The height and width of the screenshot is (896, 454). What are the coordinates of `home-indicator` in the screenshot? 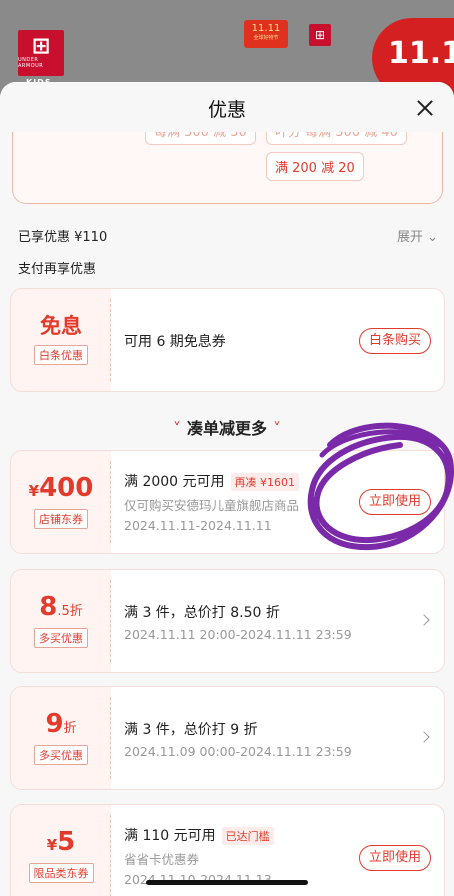 It's located at (227, 882).